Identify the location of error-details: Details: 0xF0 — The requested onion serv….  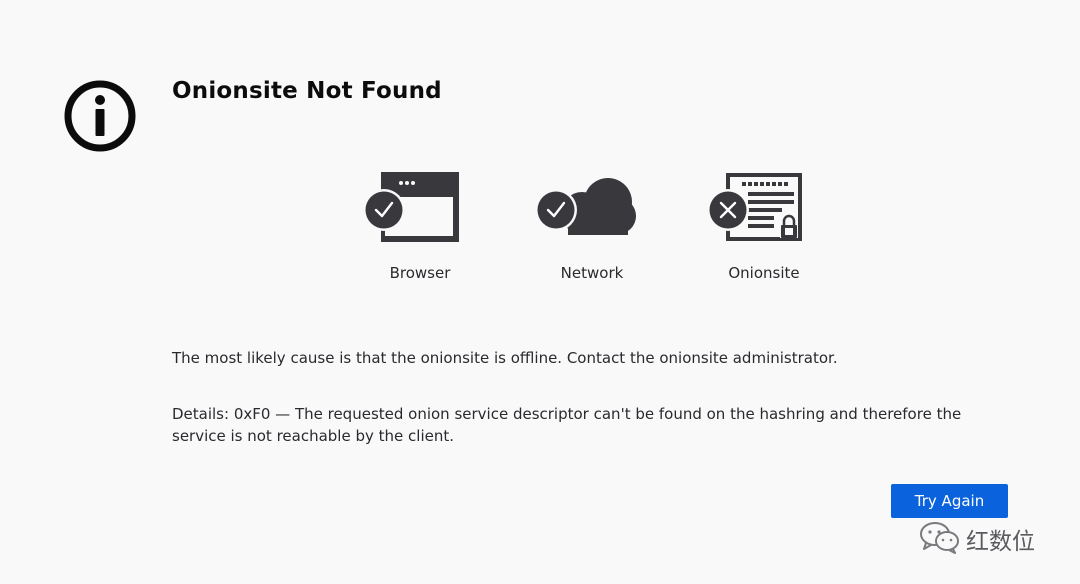
(567, 425).